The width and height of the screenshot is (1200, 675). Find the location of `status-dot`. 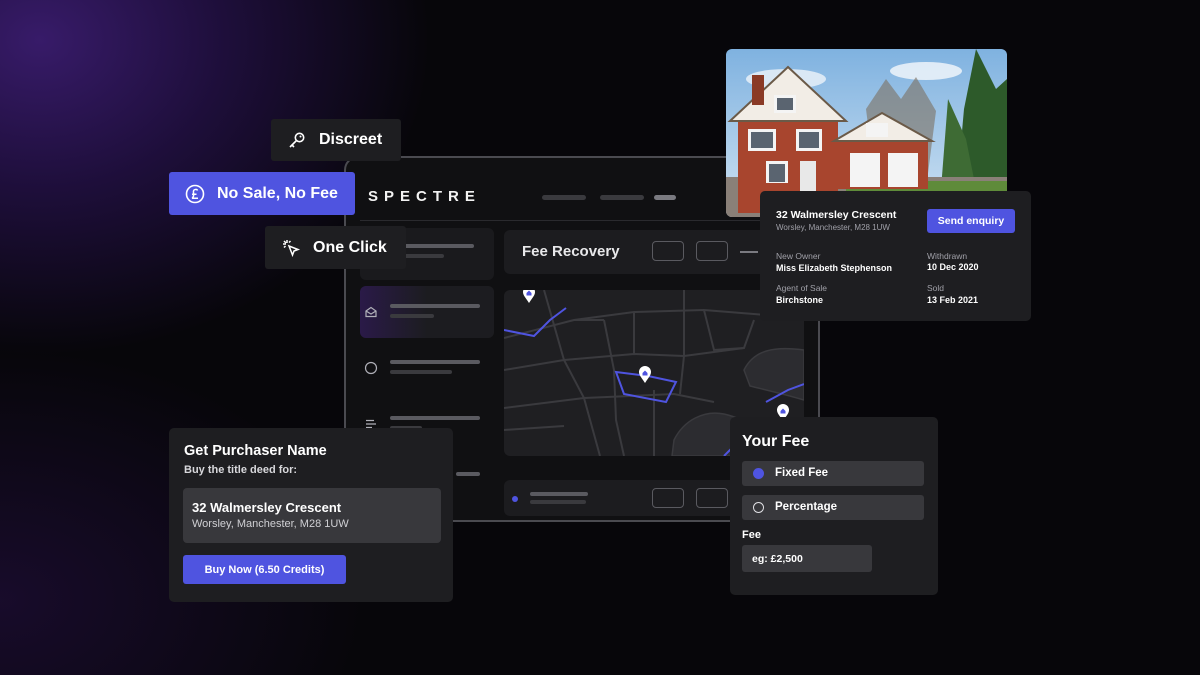

status-dot is located at coordinates (515, 499).